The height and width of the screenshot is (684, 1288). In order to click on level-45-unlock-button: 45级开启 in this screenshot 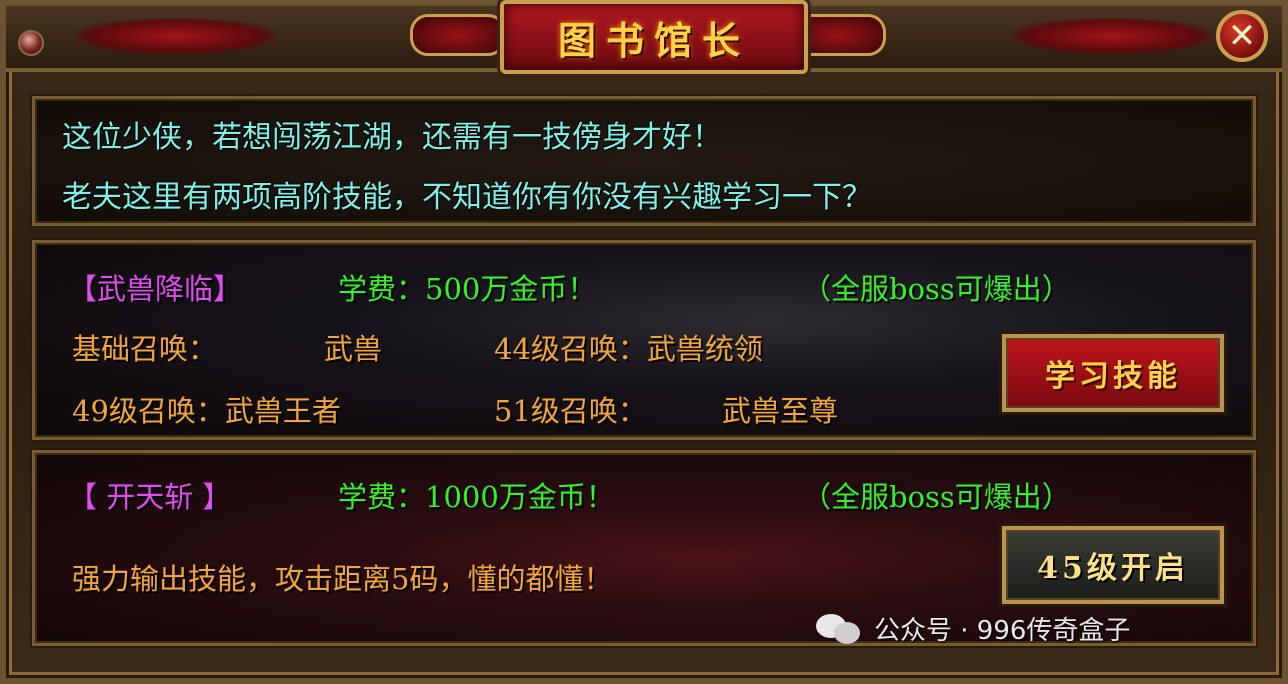, I will do `click(1113, 565)`.